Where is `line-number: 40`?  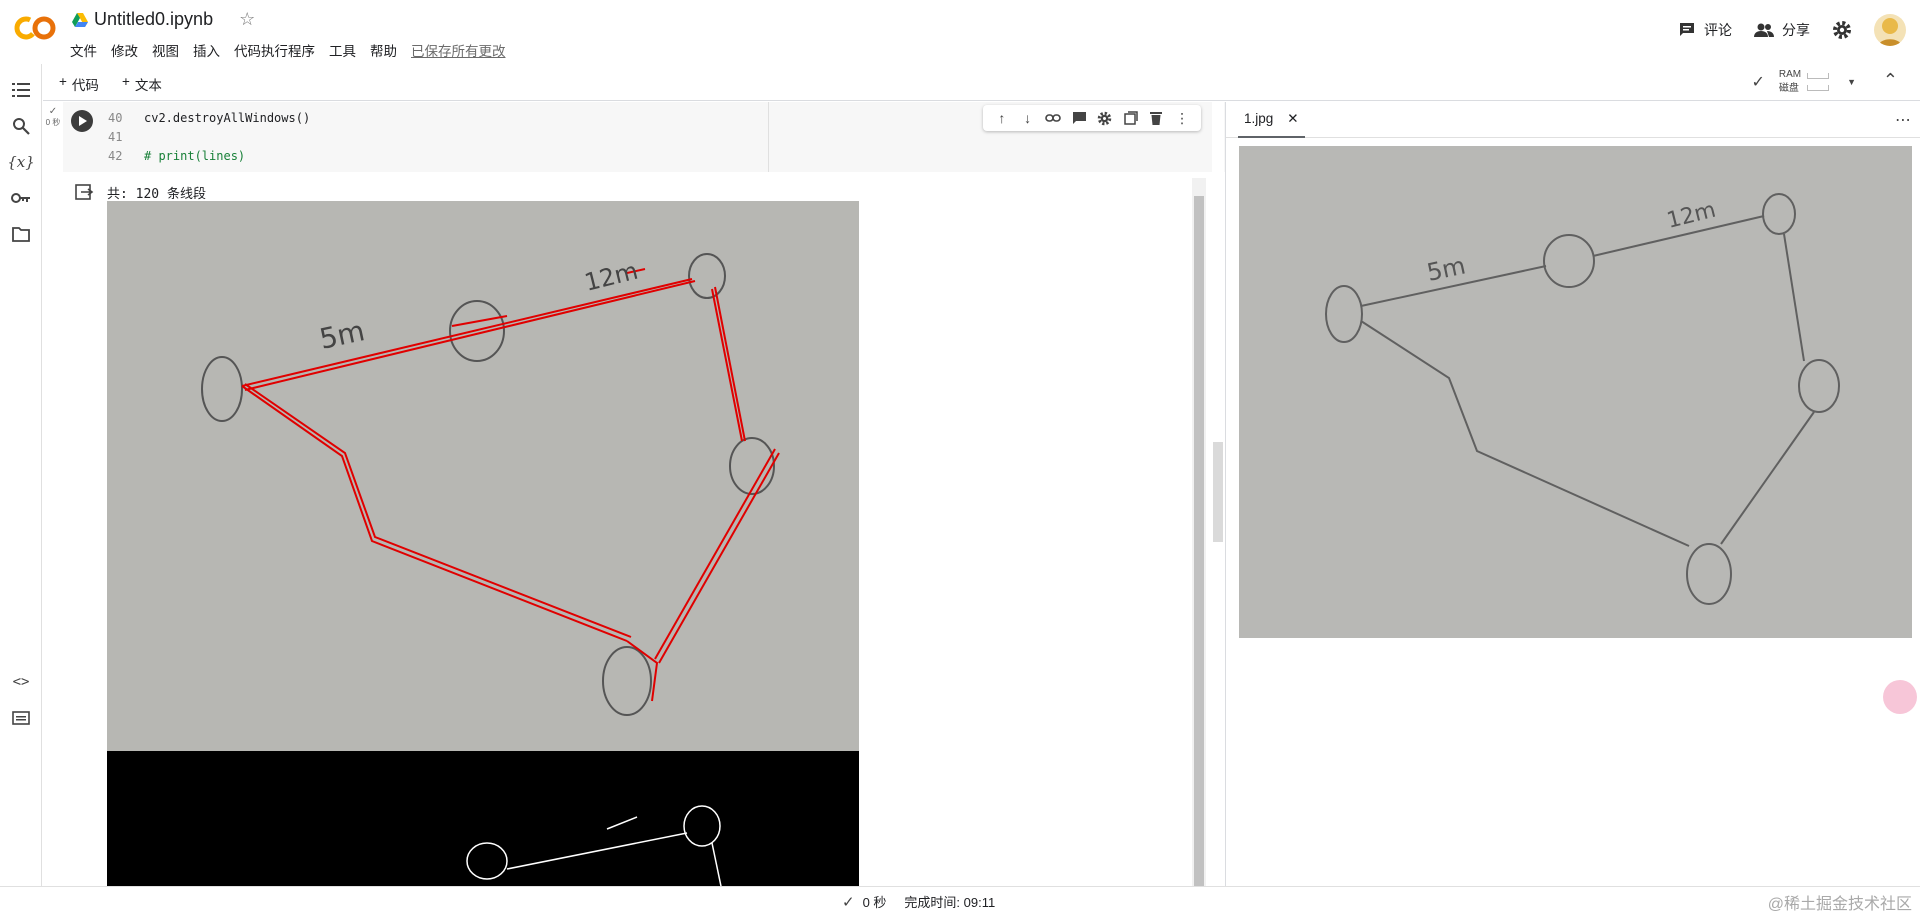 line-number: 40 is located at coordinates (115, 118).